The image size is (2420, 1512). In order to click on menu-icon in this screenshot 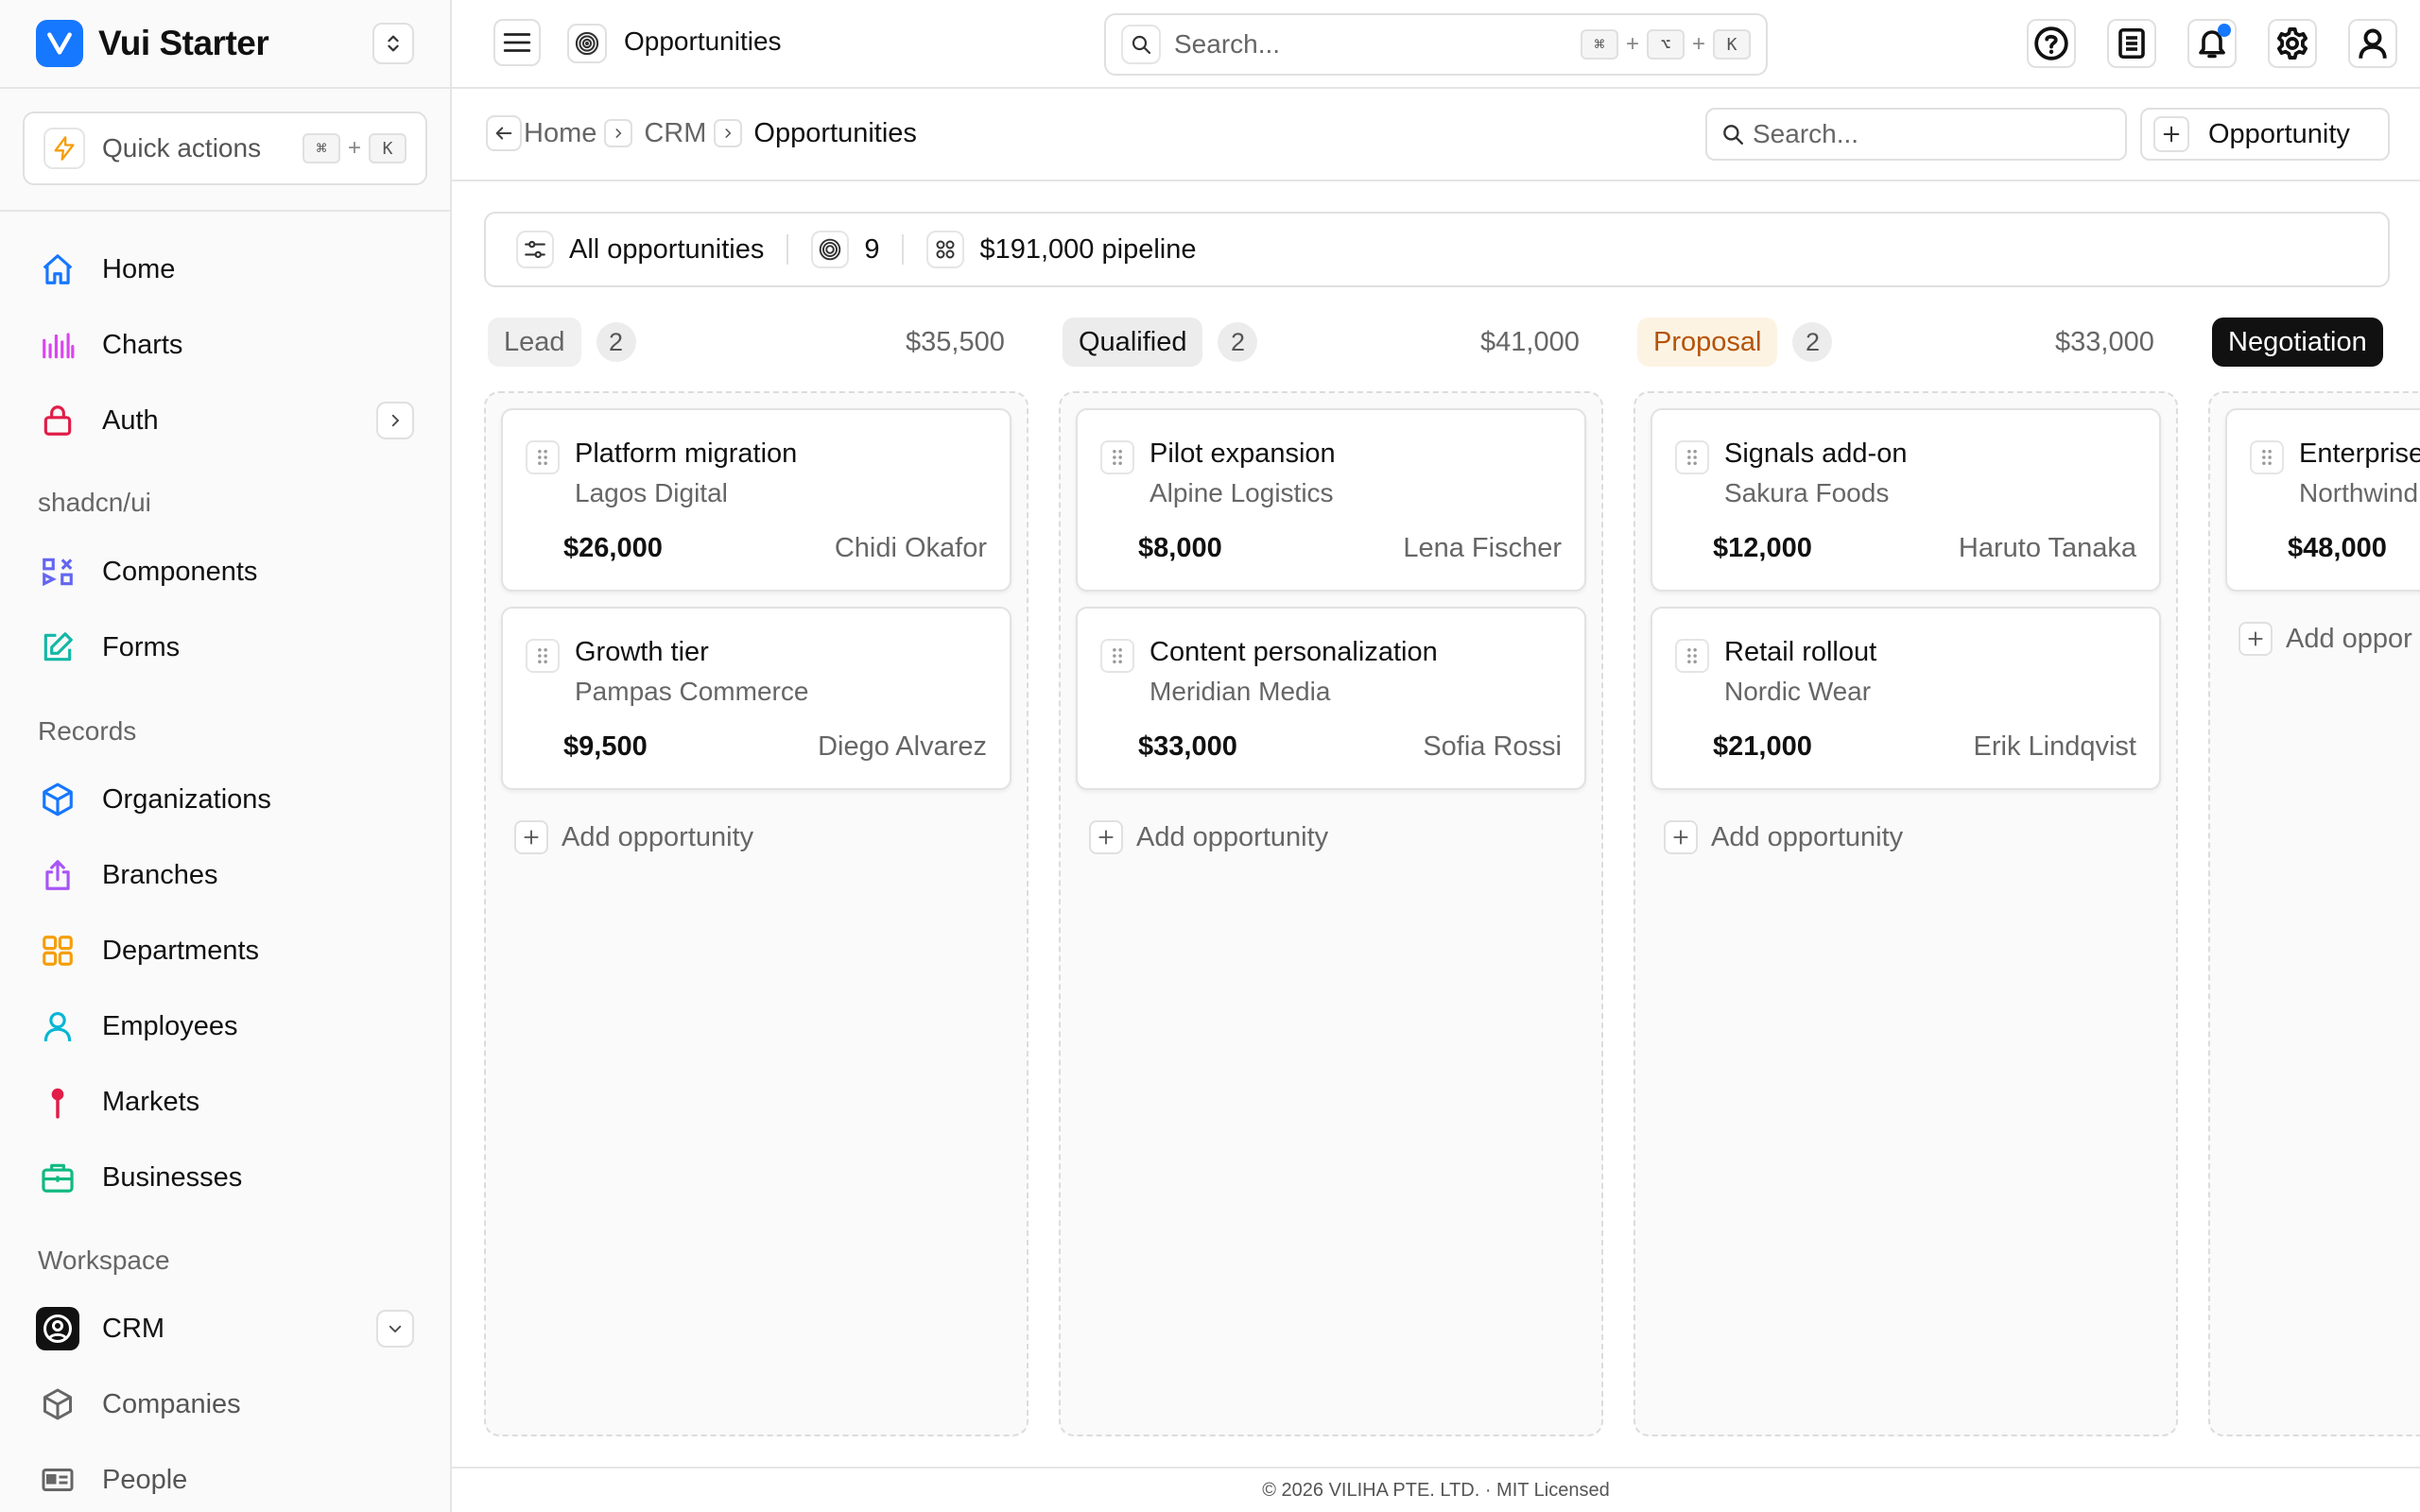, I will do `click(517, 42)`.